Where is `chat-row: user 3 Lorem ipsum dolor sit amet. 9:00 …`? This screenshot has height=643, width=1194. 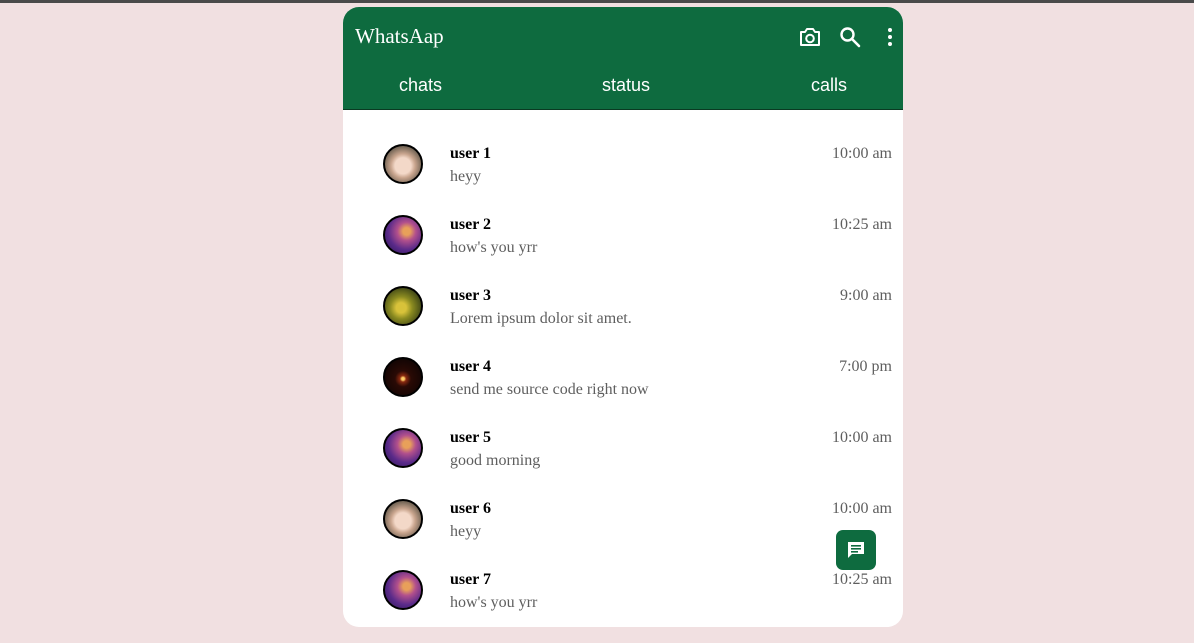 chat-row: user 3 Lorem ipsum dolor sit amet. 9:00 … is located at coordinates (623, 298).